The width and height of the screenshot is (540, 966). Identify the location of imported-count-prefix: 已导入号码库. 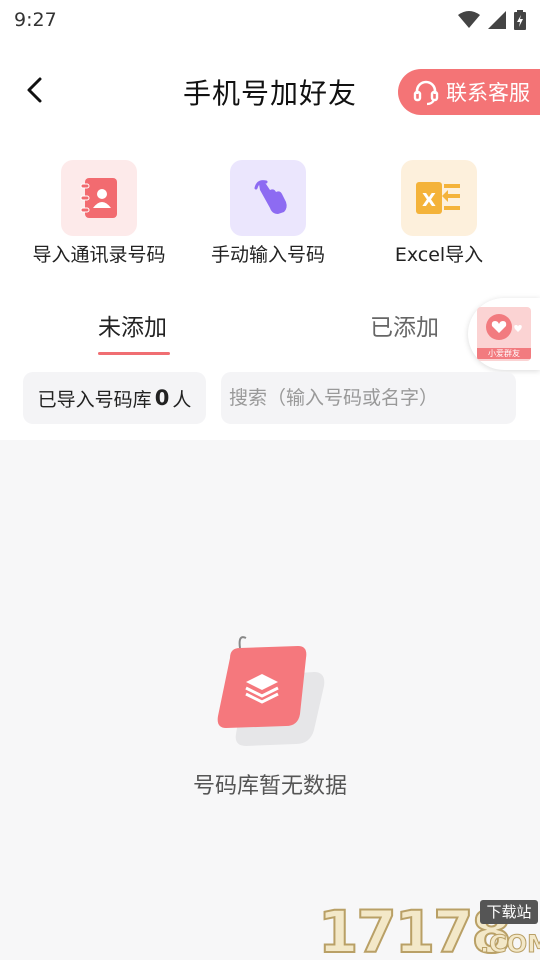
(94, 399).